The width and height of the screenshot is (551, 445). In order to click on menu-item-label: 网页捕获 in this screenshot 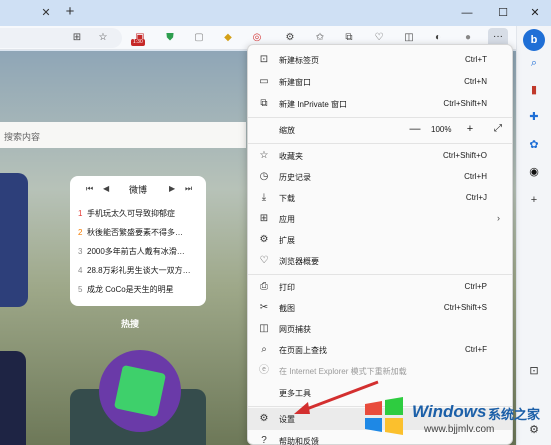, I will do `click(295, 329)`.